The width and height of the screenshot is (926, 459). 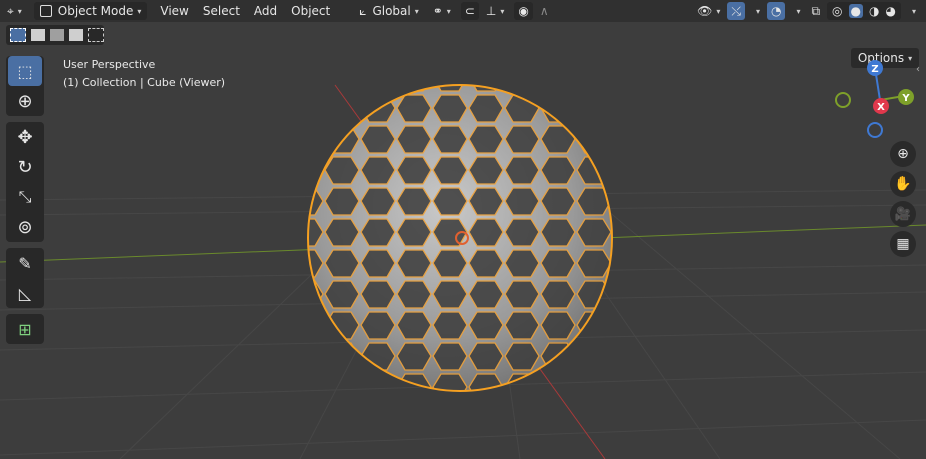 I want to click on scale-icon: ⤡, so click(x=25, y=196).